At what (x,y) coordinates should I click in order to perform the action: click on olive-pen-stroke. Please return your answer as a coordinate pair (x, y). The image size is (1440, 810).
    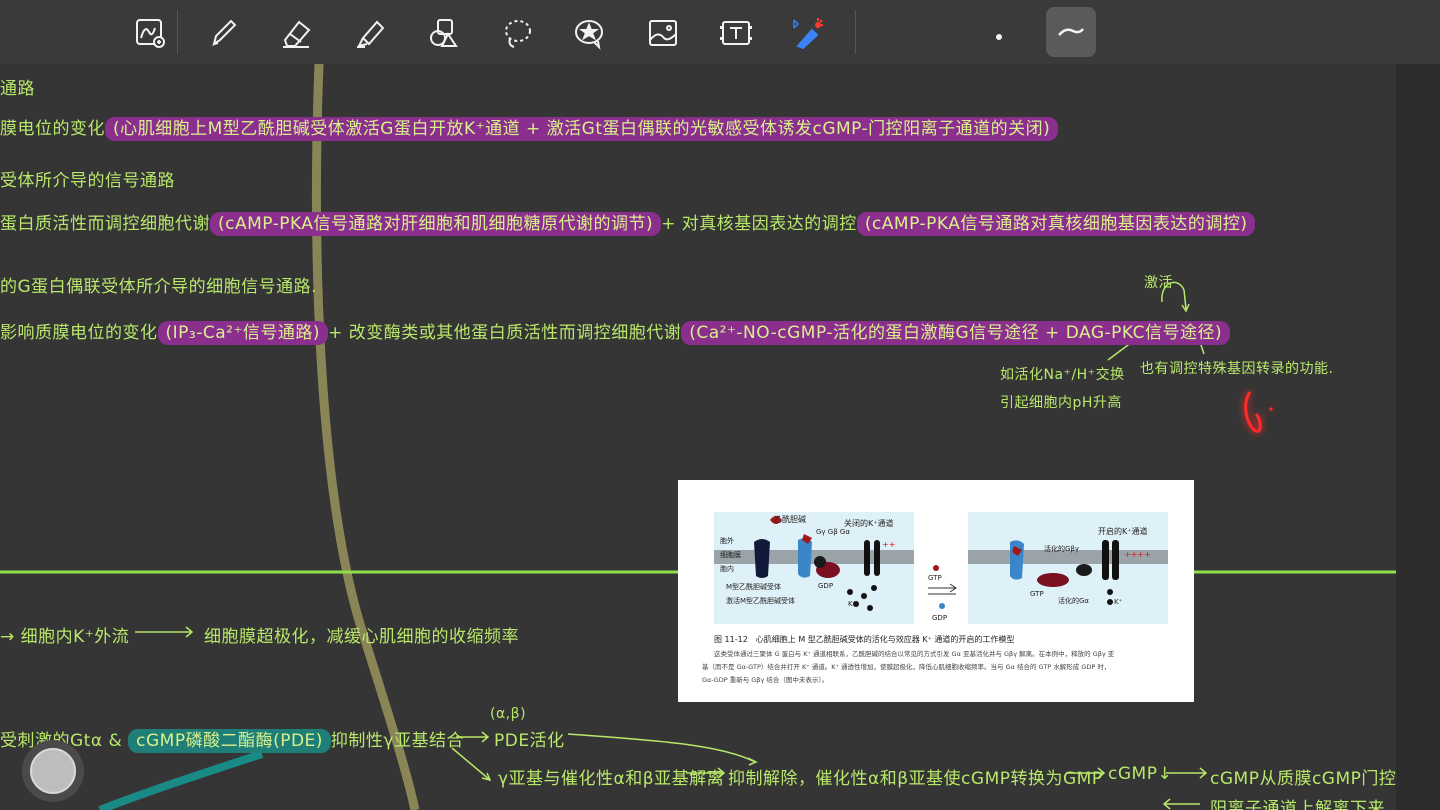
    Looking at the image, I should click on (366, 437).